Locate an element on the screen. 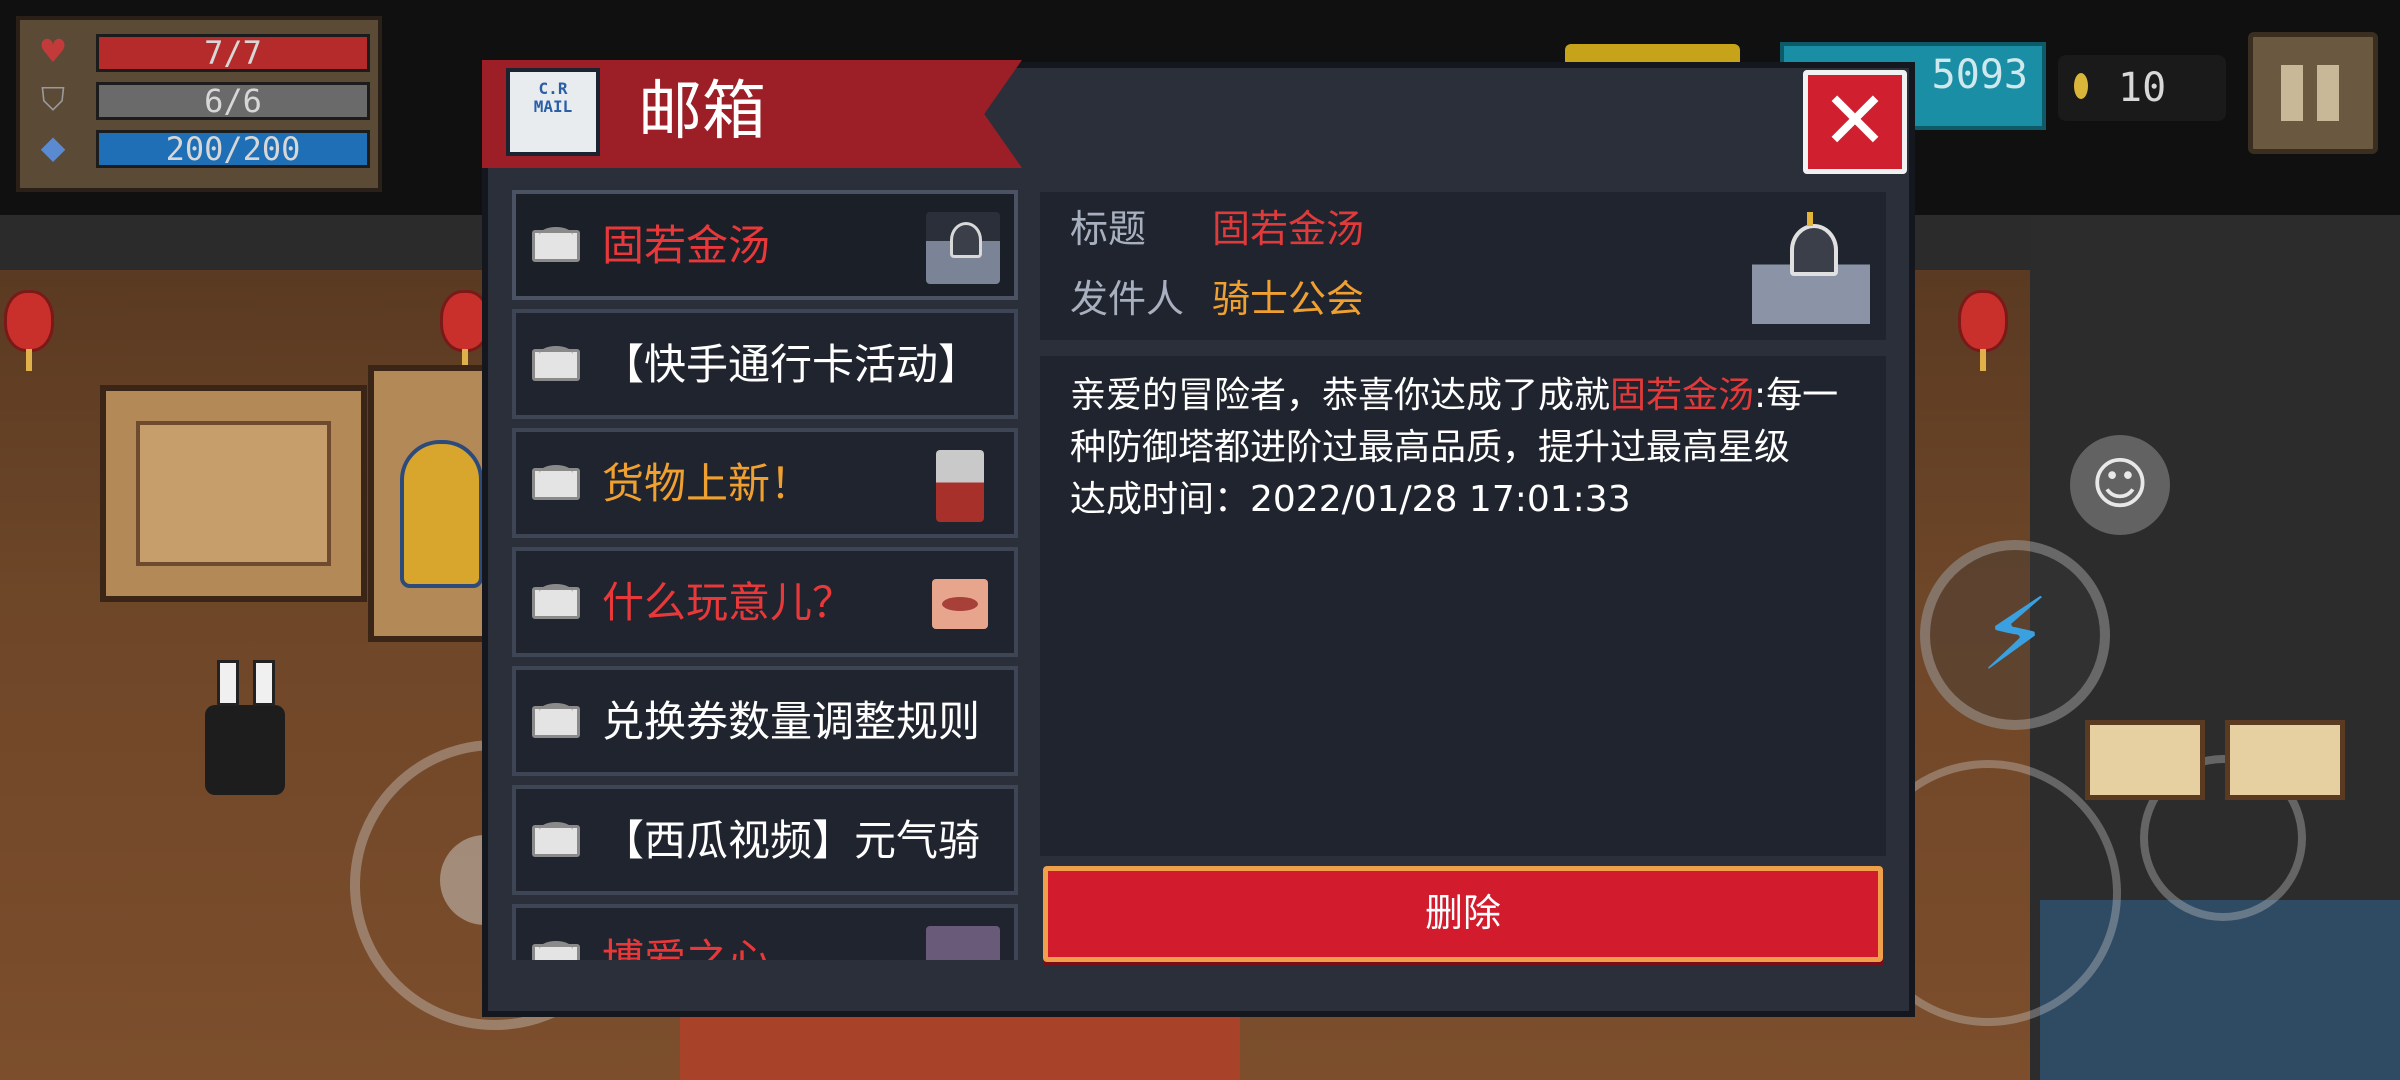 The image size is (2400, 1080). hp-row: ♥ 7/7 is located at coordinates (200, 51).